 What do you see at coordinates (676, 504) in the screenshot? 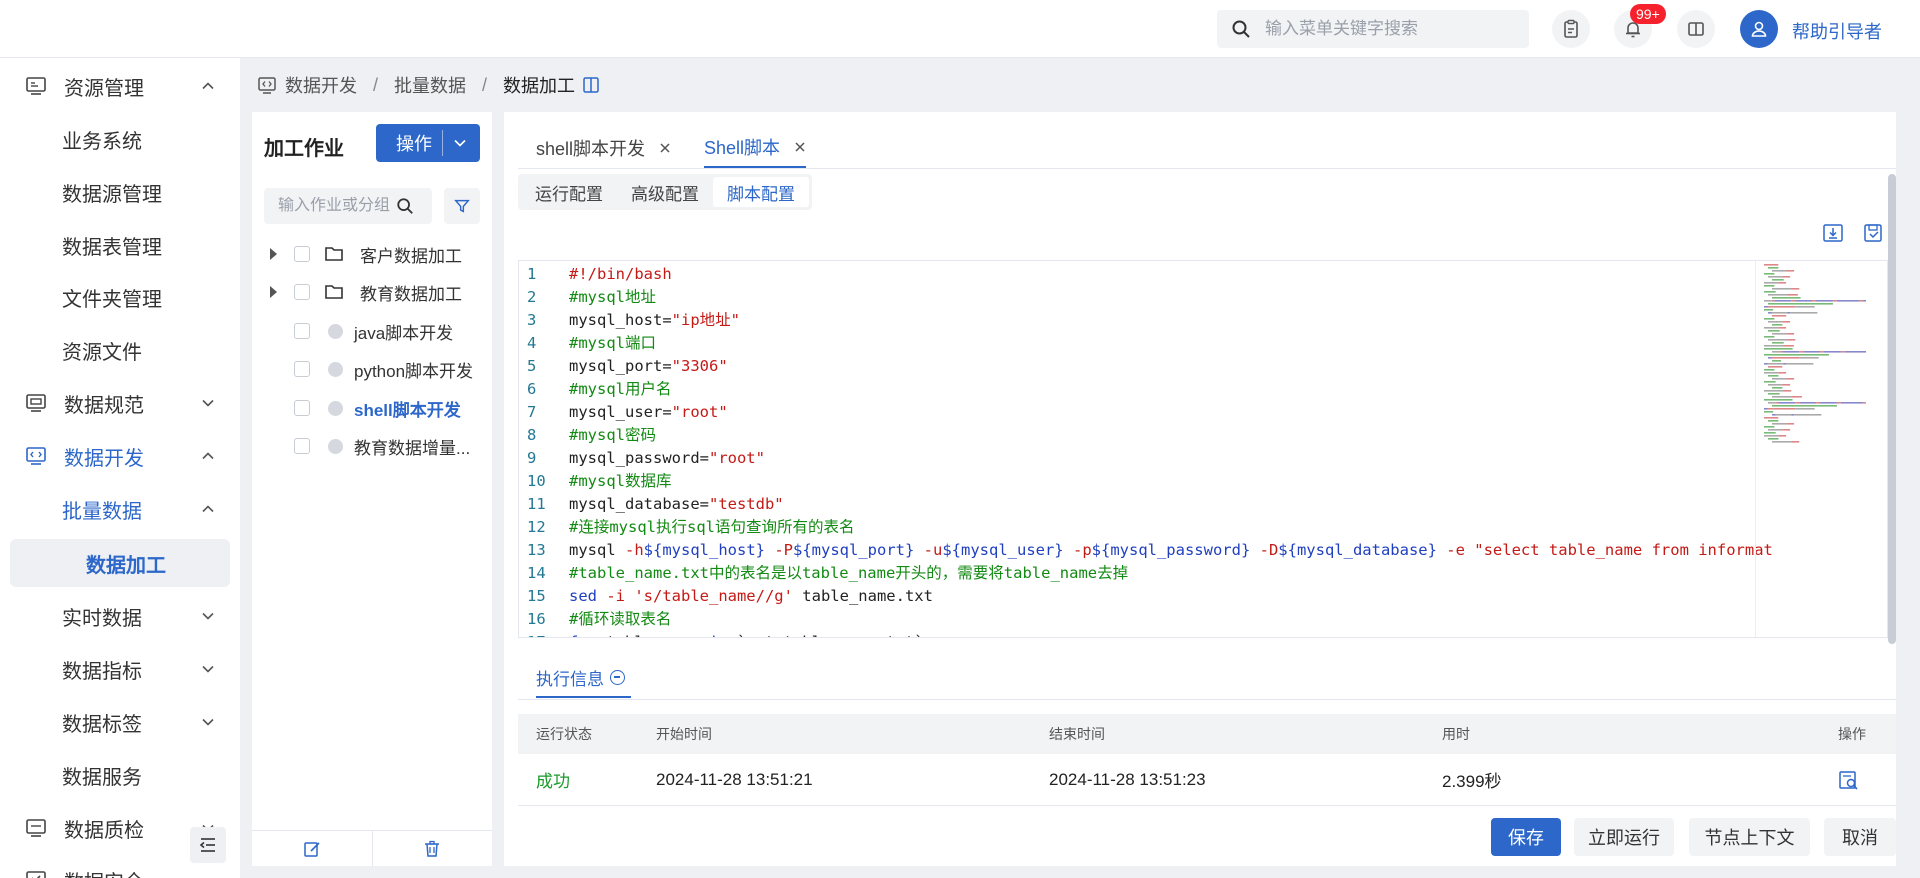
I see `code-text: mysql_database="testdb"` at bounding box center [676, 504].